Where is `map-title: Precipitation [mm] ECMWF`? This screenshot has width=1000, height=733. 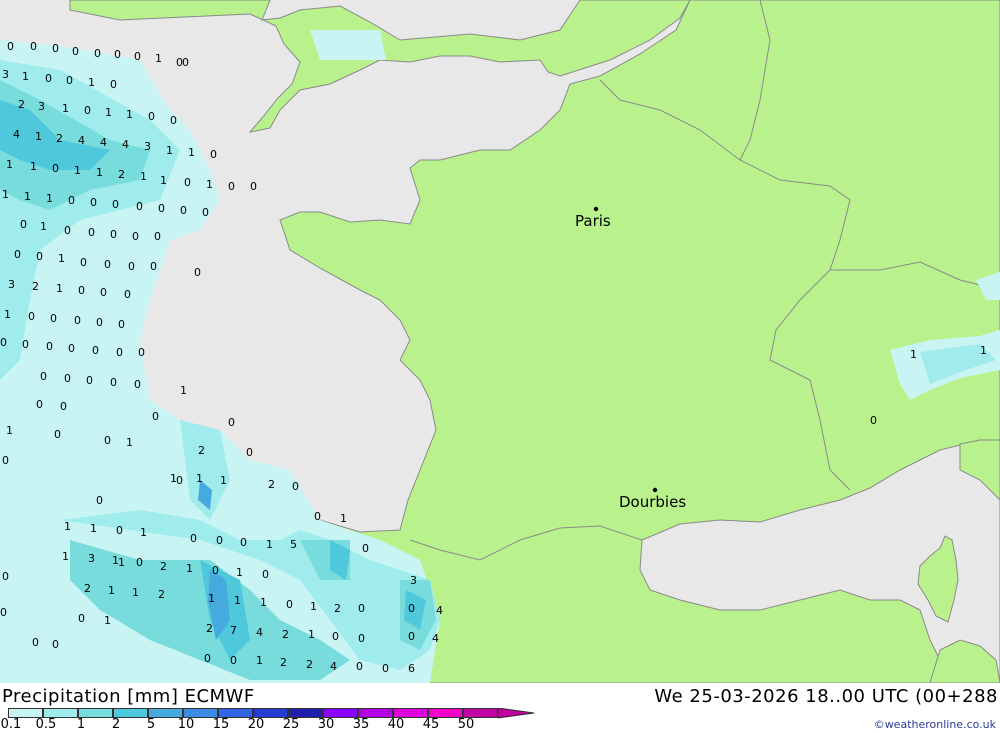
map-title: Precipitation [mm] ECMWF is located at coordinates (128, 696).